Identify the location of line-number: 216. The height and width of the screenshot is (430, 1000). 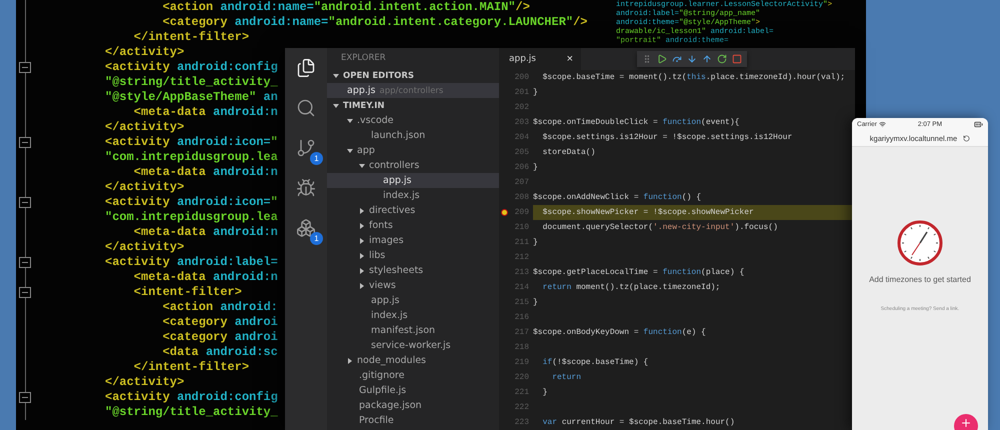
(521, 317).